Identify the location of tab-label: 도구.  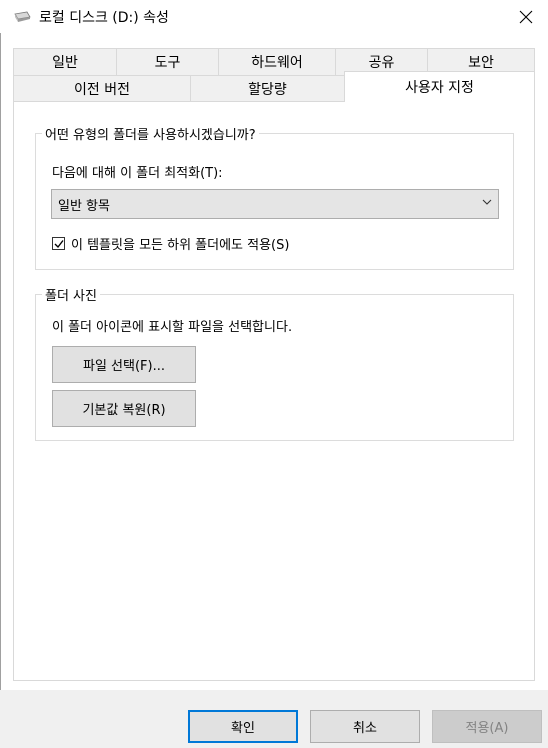
(167, 63).